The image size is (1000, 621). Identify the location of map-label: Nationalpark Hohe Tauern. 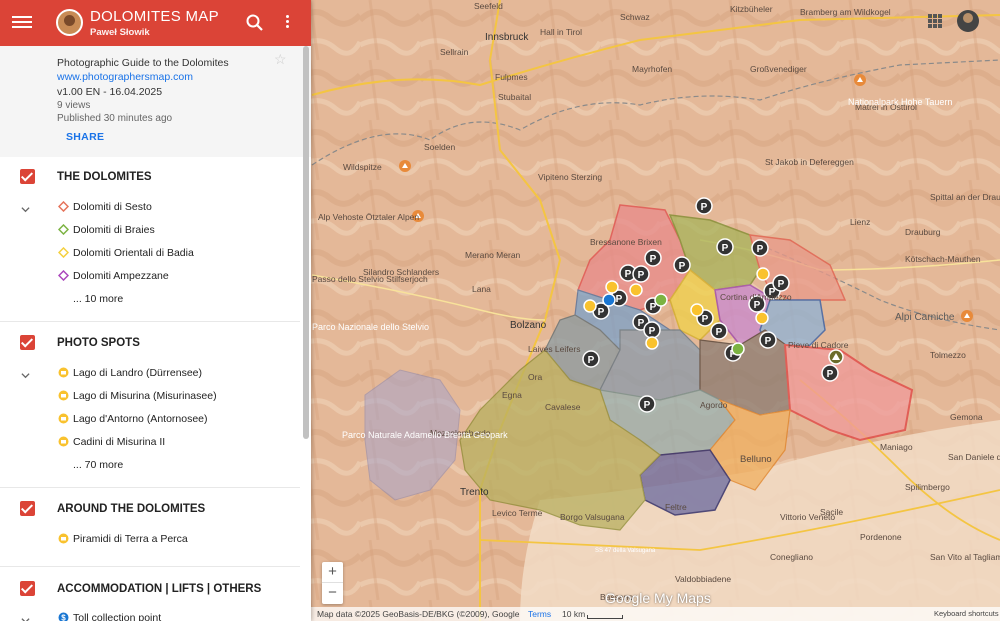
(900, 102).